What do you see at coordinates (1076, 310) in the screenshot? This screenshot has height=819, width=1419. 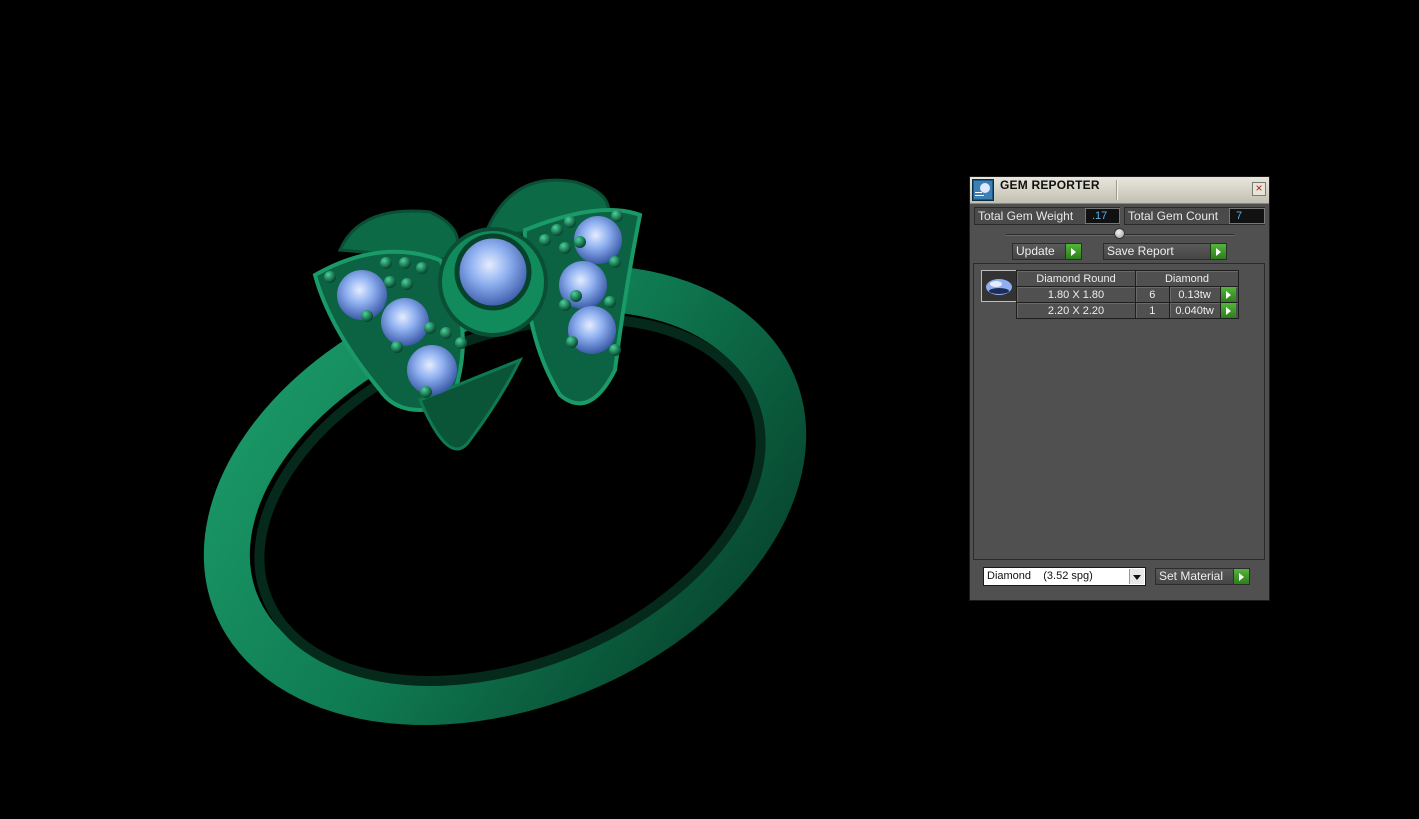 I see `cell-size: 2.20 X 2.20` at bounding box center [1076, 310].